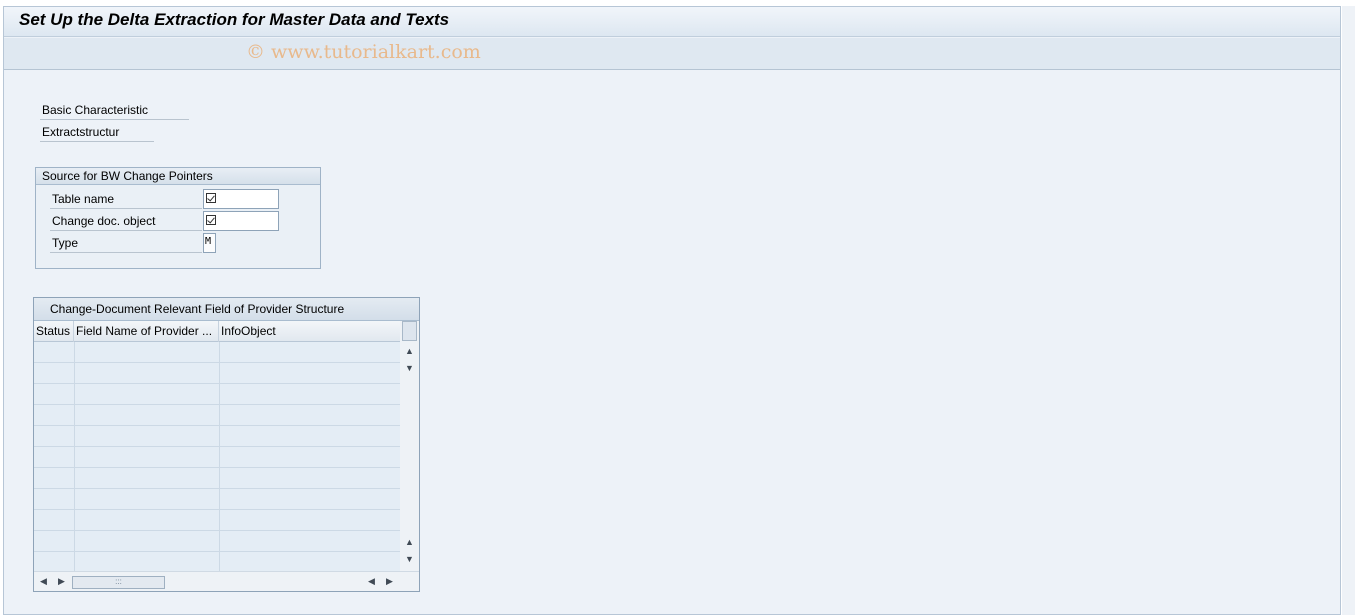  What do you see at coordinates (241, 199) in the screenshot?
I see `table-name-input` at bounding box center [241, 199].